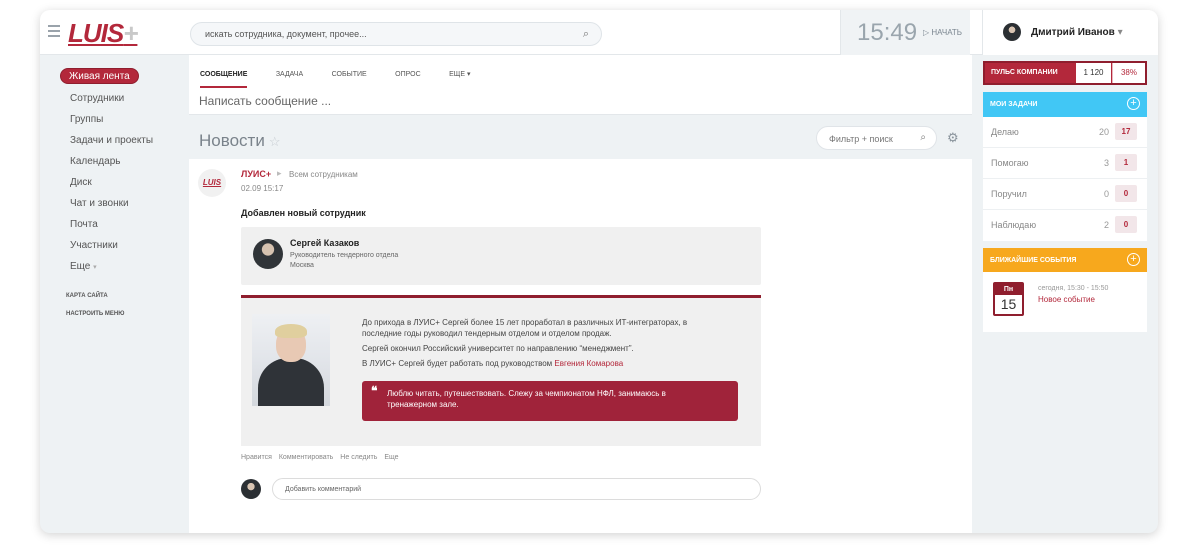 The image size is (1200, 559). Describe the element at coordinates (115, 266) in the screenshot. I see `nav-item-more: Еще ▾` at that location.